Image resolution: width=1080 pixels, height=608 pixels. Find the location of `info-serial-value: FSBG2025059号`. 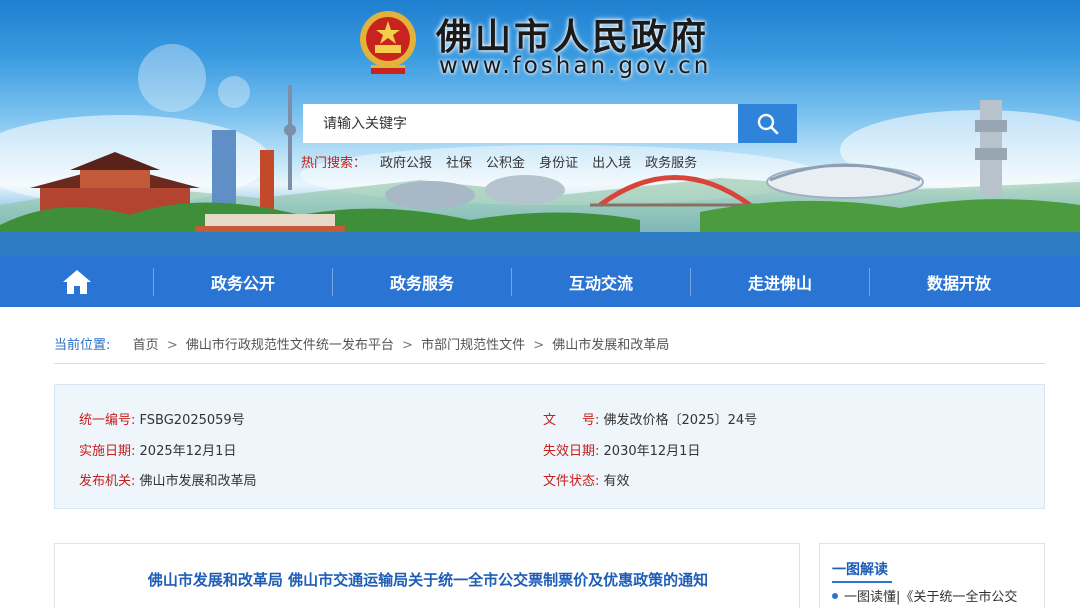

info-serial-value: FSBG2025059号 is located at coordinates (192, 420).